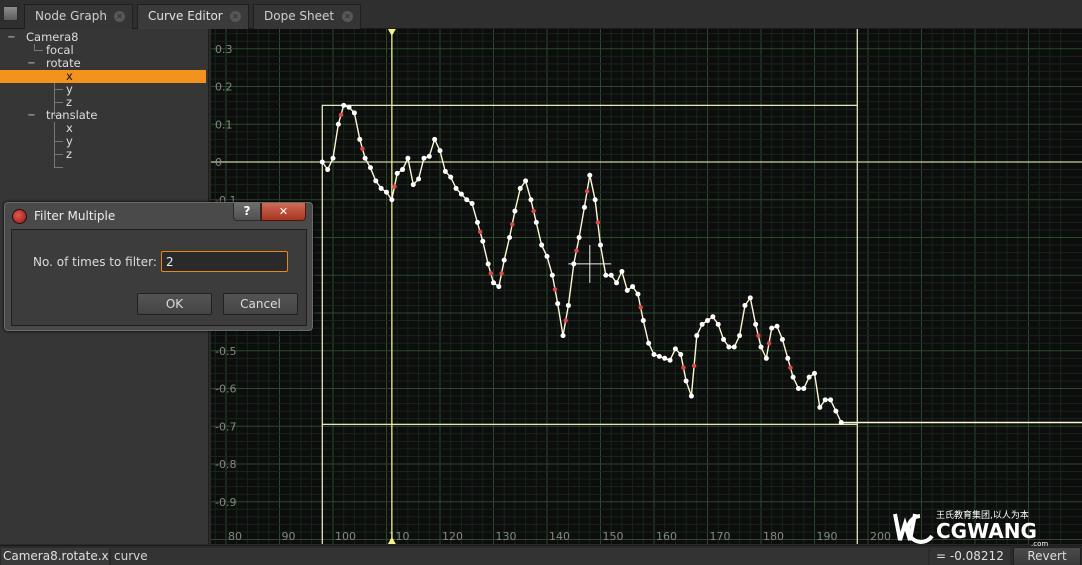 This screenshot has width=1082, height=565. I want to click on x-tick-label: 190, so click(827, 536).